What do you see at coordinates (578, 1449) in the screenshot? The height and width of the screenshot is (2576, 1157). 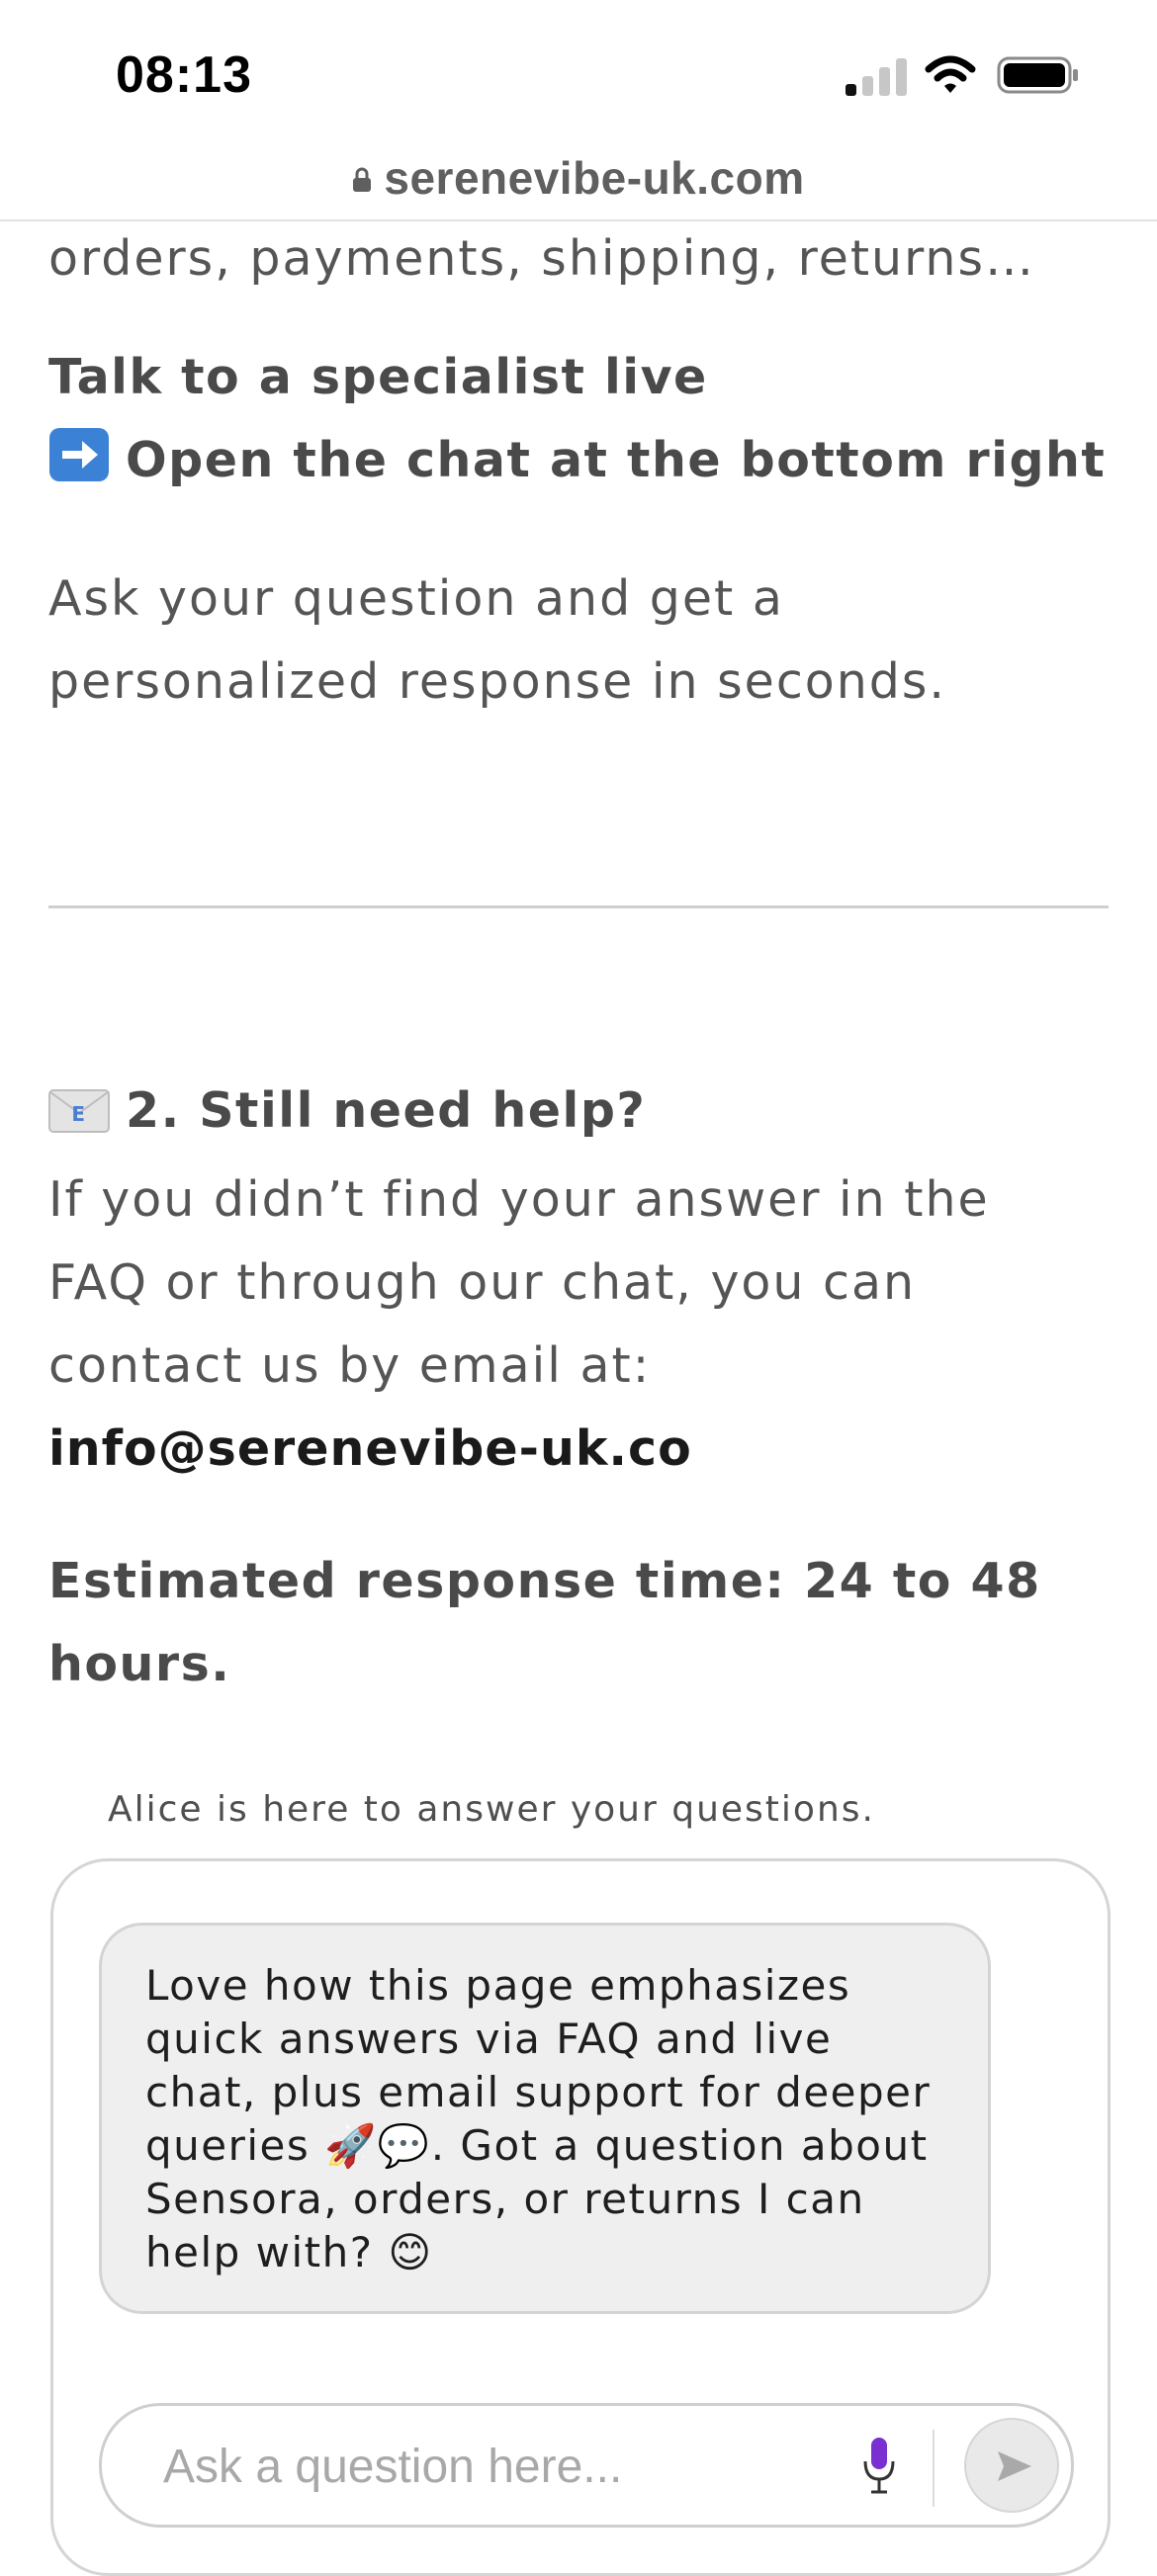 I see `support-email-link: info@serenevibe-uk.co` at bounding box center [578, 1449].